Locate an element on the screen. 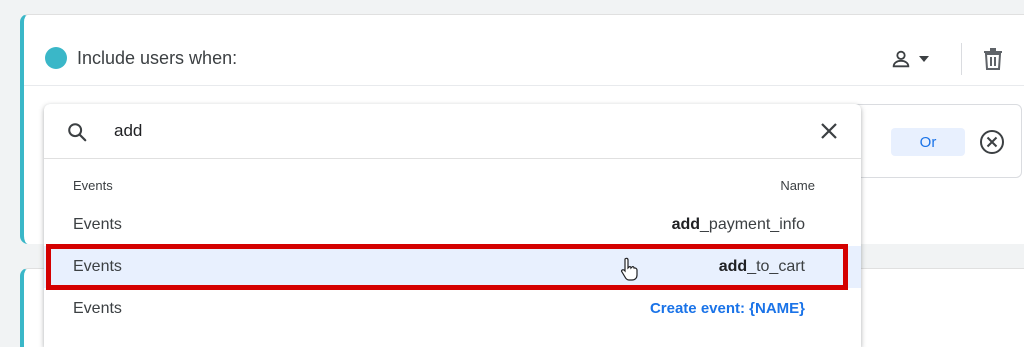 Image resolution: width=1024 pixels, height=347 pixels. column-header-category: Events is located at coordinates (93, 185).